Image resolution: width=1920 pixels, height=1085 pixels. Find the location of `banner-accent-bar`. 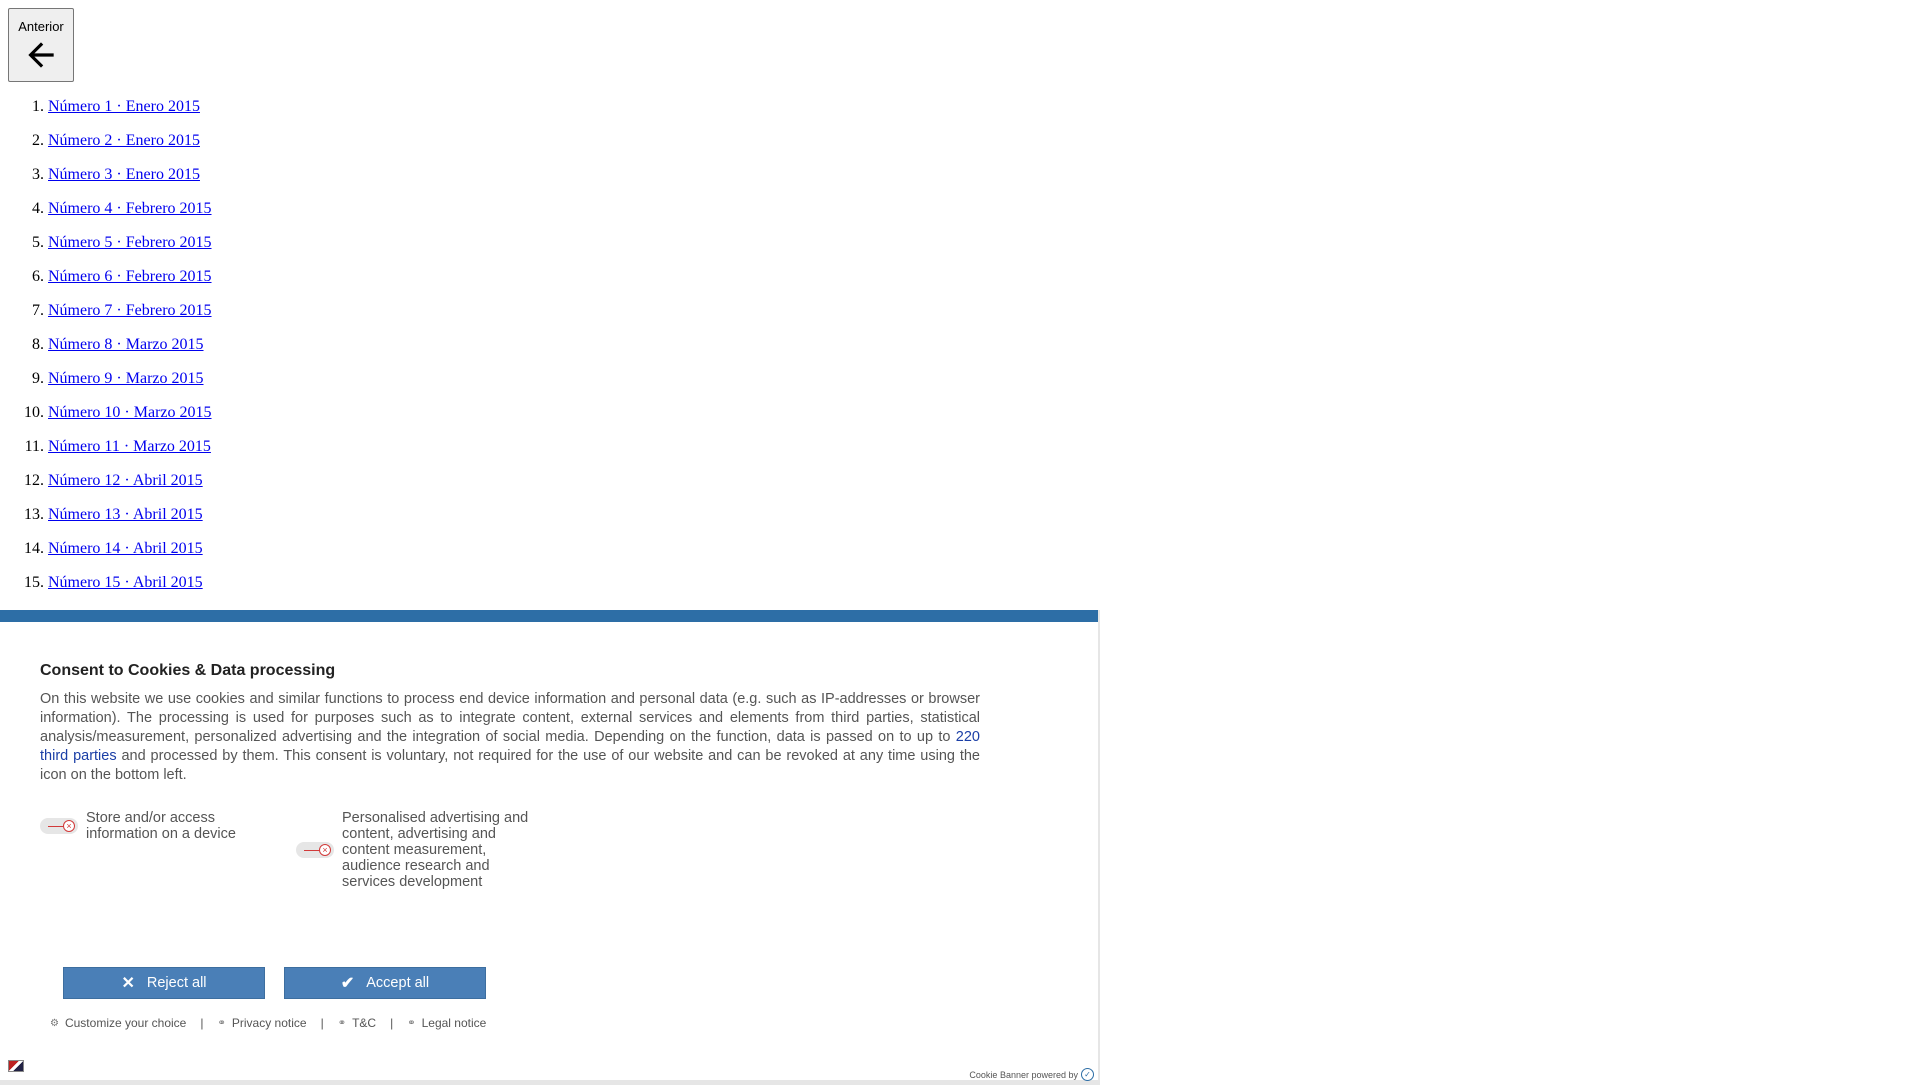

banner-accent-bar is located at coordinates (549, 616).